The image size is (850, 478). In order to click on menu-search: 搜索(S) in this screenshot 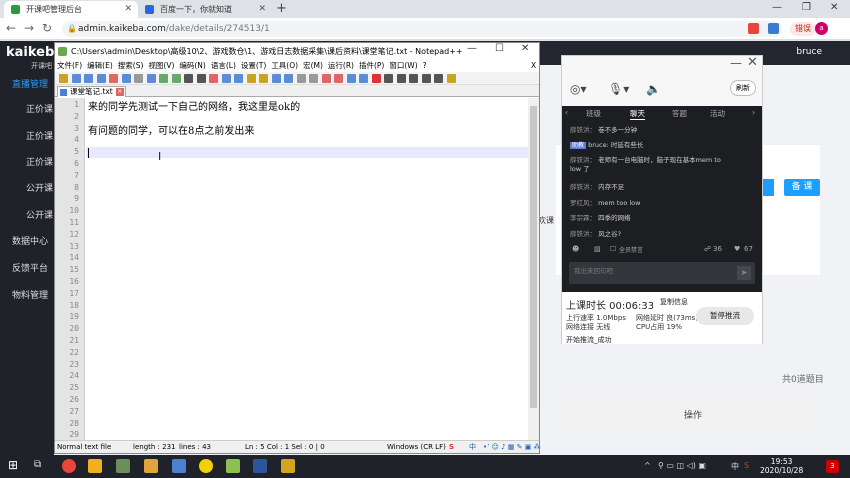, I will do `click(131, 65)`.